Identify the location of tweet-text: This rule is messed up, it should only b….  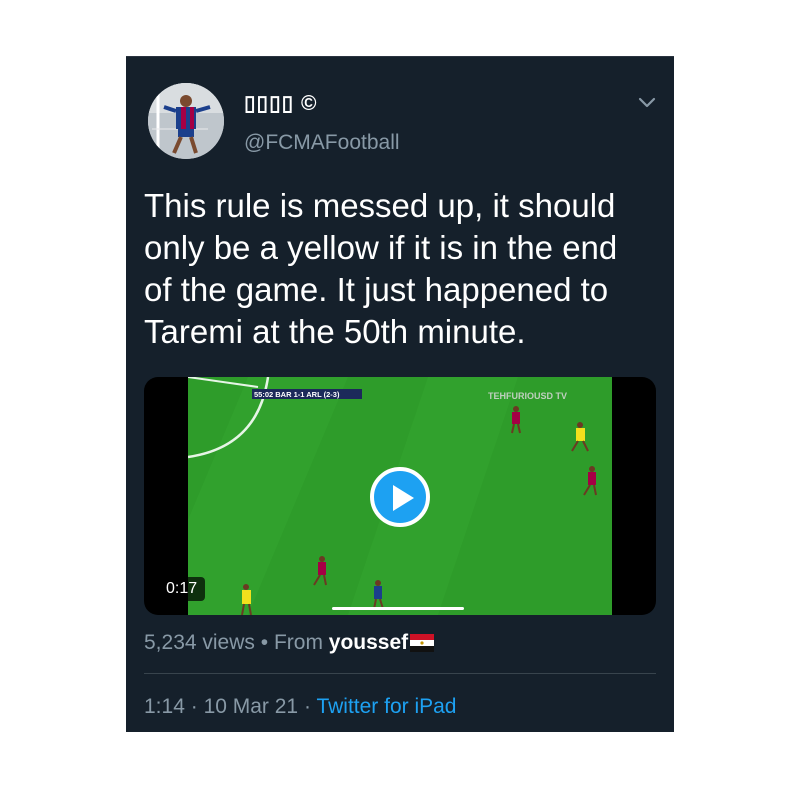
(381, 268).